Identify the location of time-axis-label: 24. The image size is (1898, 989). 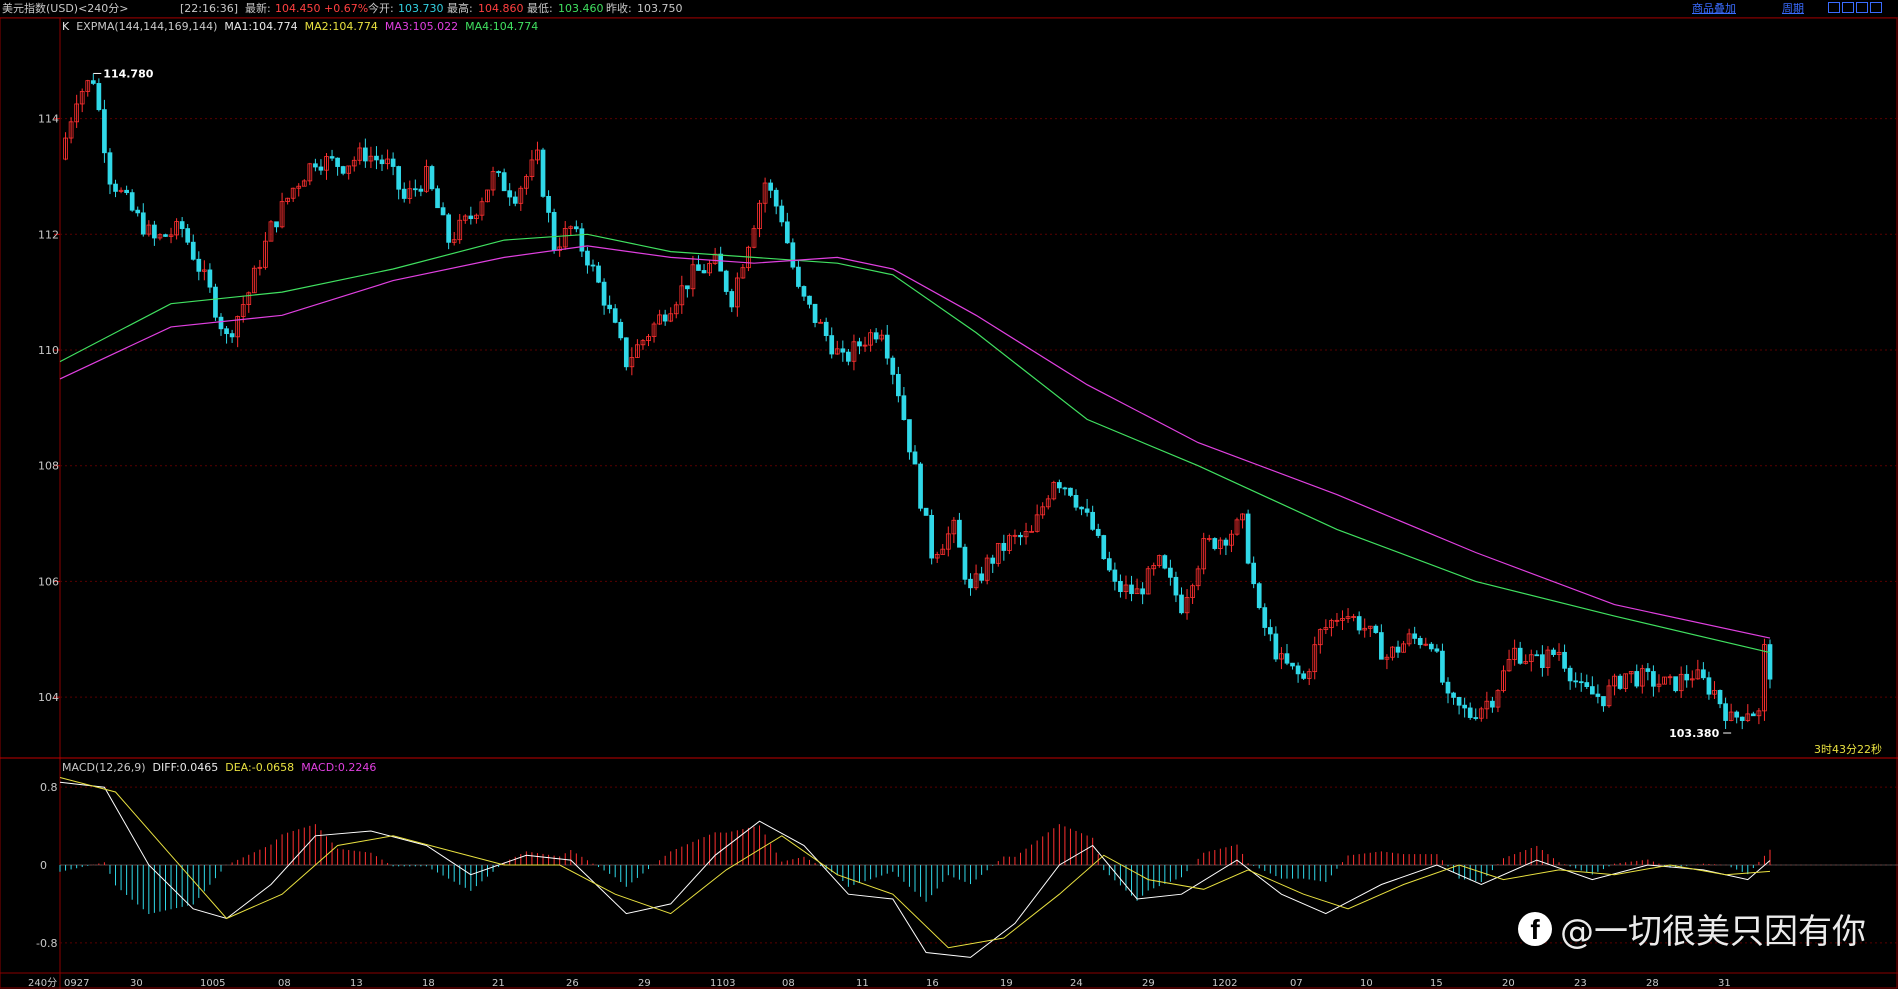
(1076, 983).